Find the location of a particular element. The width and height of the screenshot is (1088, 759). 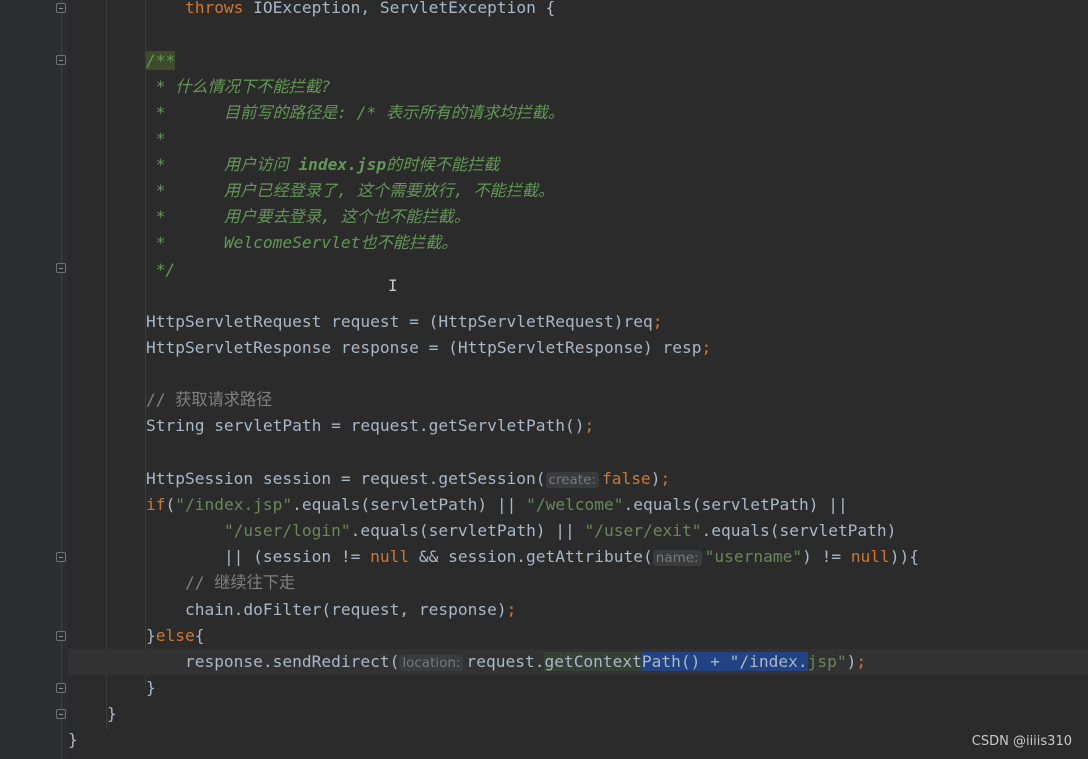

watermark: CSDN @iiiis310 is located at coordinates (1021, 741).